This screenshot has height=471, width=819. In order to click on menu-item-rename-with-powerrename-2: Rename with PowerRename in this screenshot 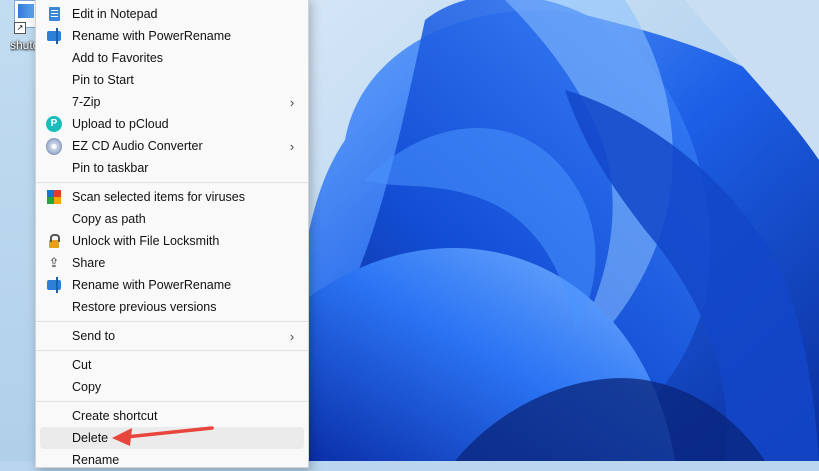, I will do `click(172, 285)`.